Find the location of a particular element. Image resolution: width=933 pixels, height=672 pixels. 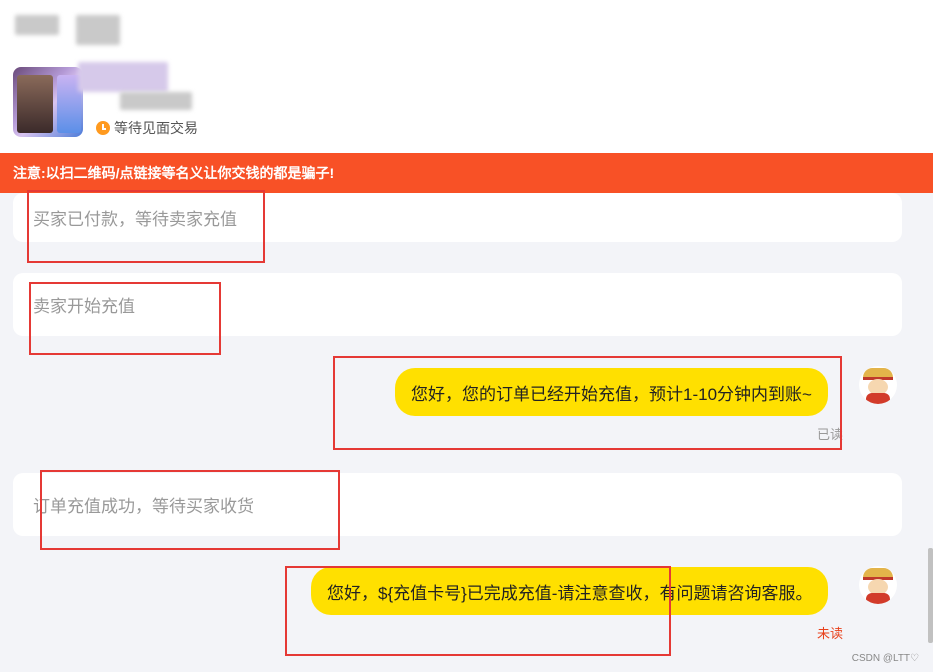

blurred-product-price is located at coordinates (156, 101).